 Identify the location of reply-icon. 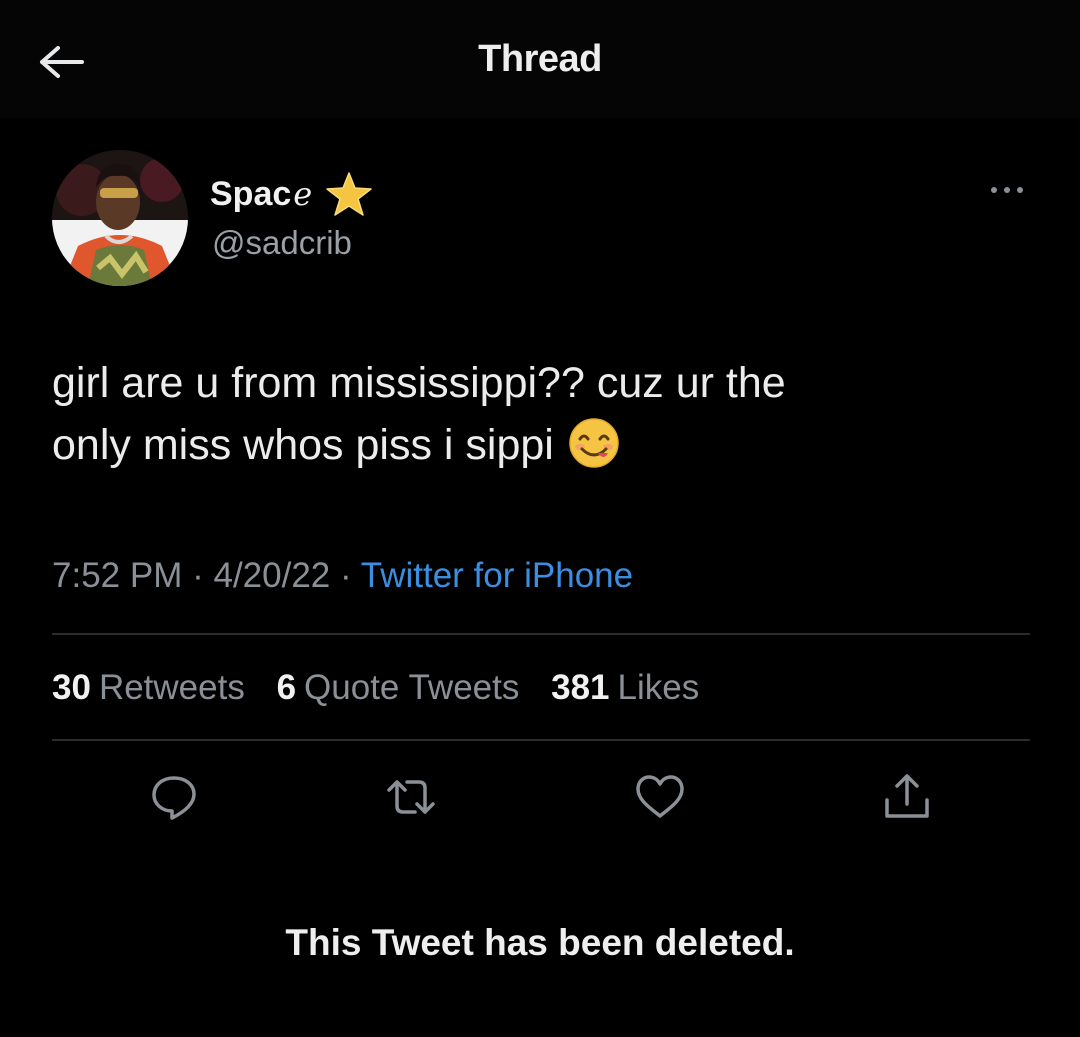
(174, 798).